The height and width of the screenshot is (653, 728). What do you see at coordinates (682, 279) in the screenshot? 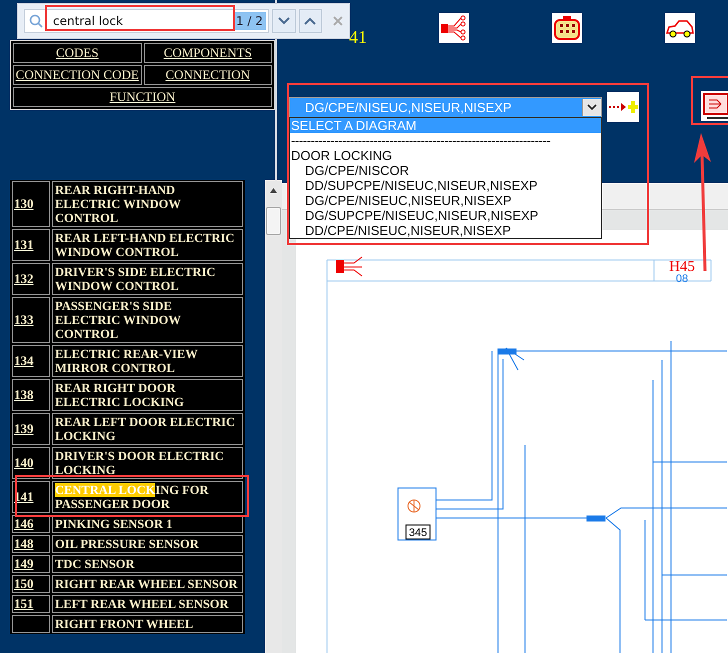
I see `diagram-page-number: 08` at bounding box center [682, 279].